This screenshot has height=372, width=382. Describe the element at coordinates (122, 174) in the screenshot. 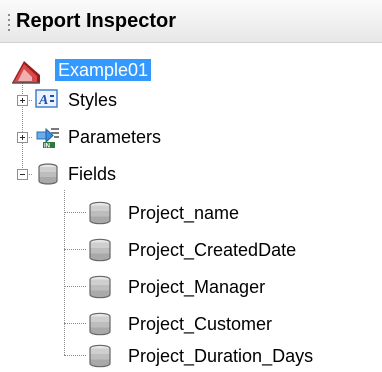

I see `tree-item-fields: Fields` at that location.